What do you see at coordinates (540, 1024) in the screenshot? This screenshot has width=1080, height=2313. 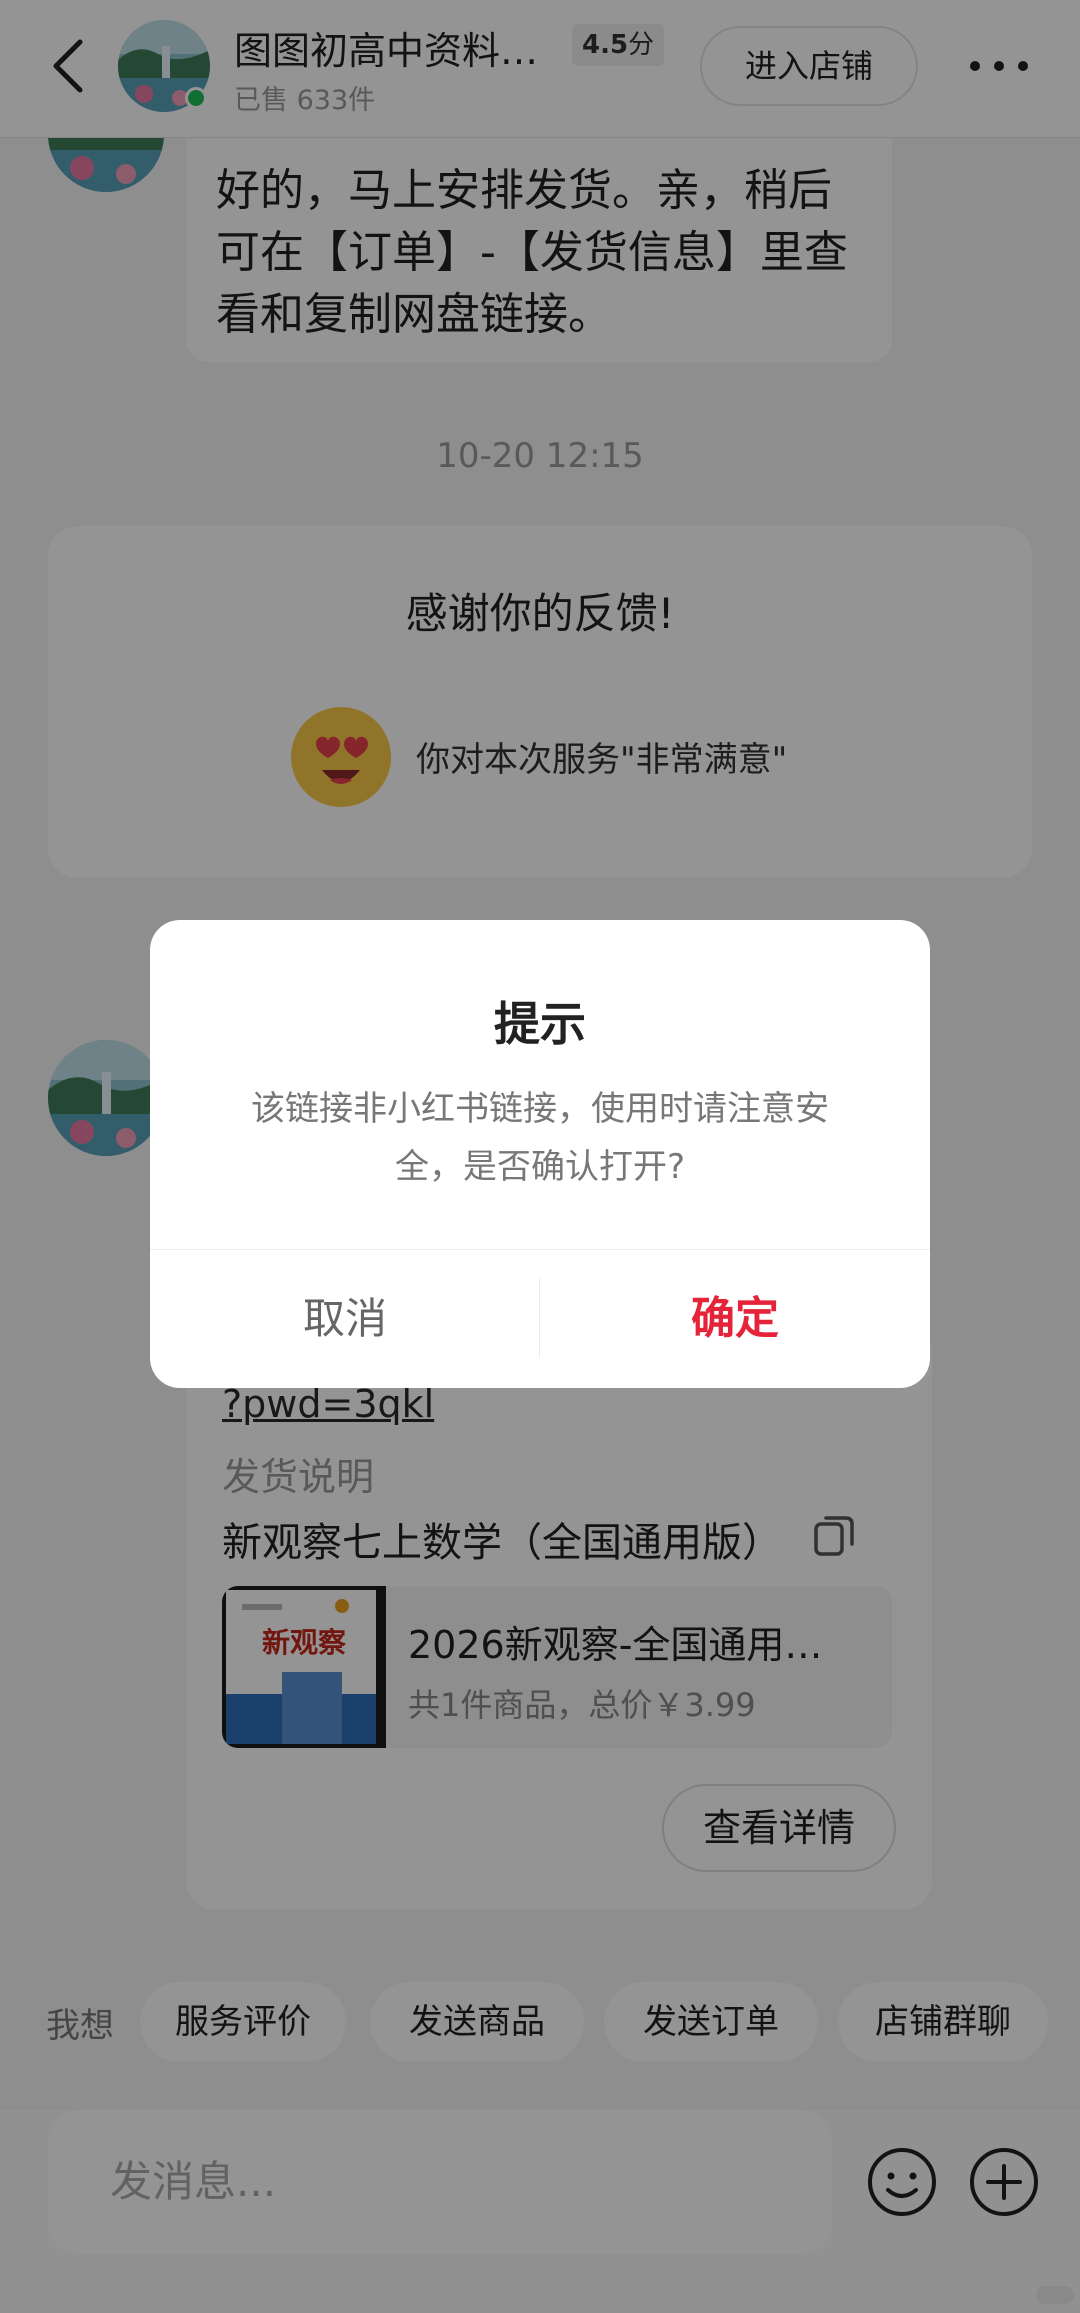 I see `dialog-title: 提示` at bounding box center [540, 1024].